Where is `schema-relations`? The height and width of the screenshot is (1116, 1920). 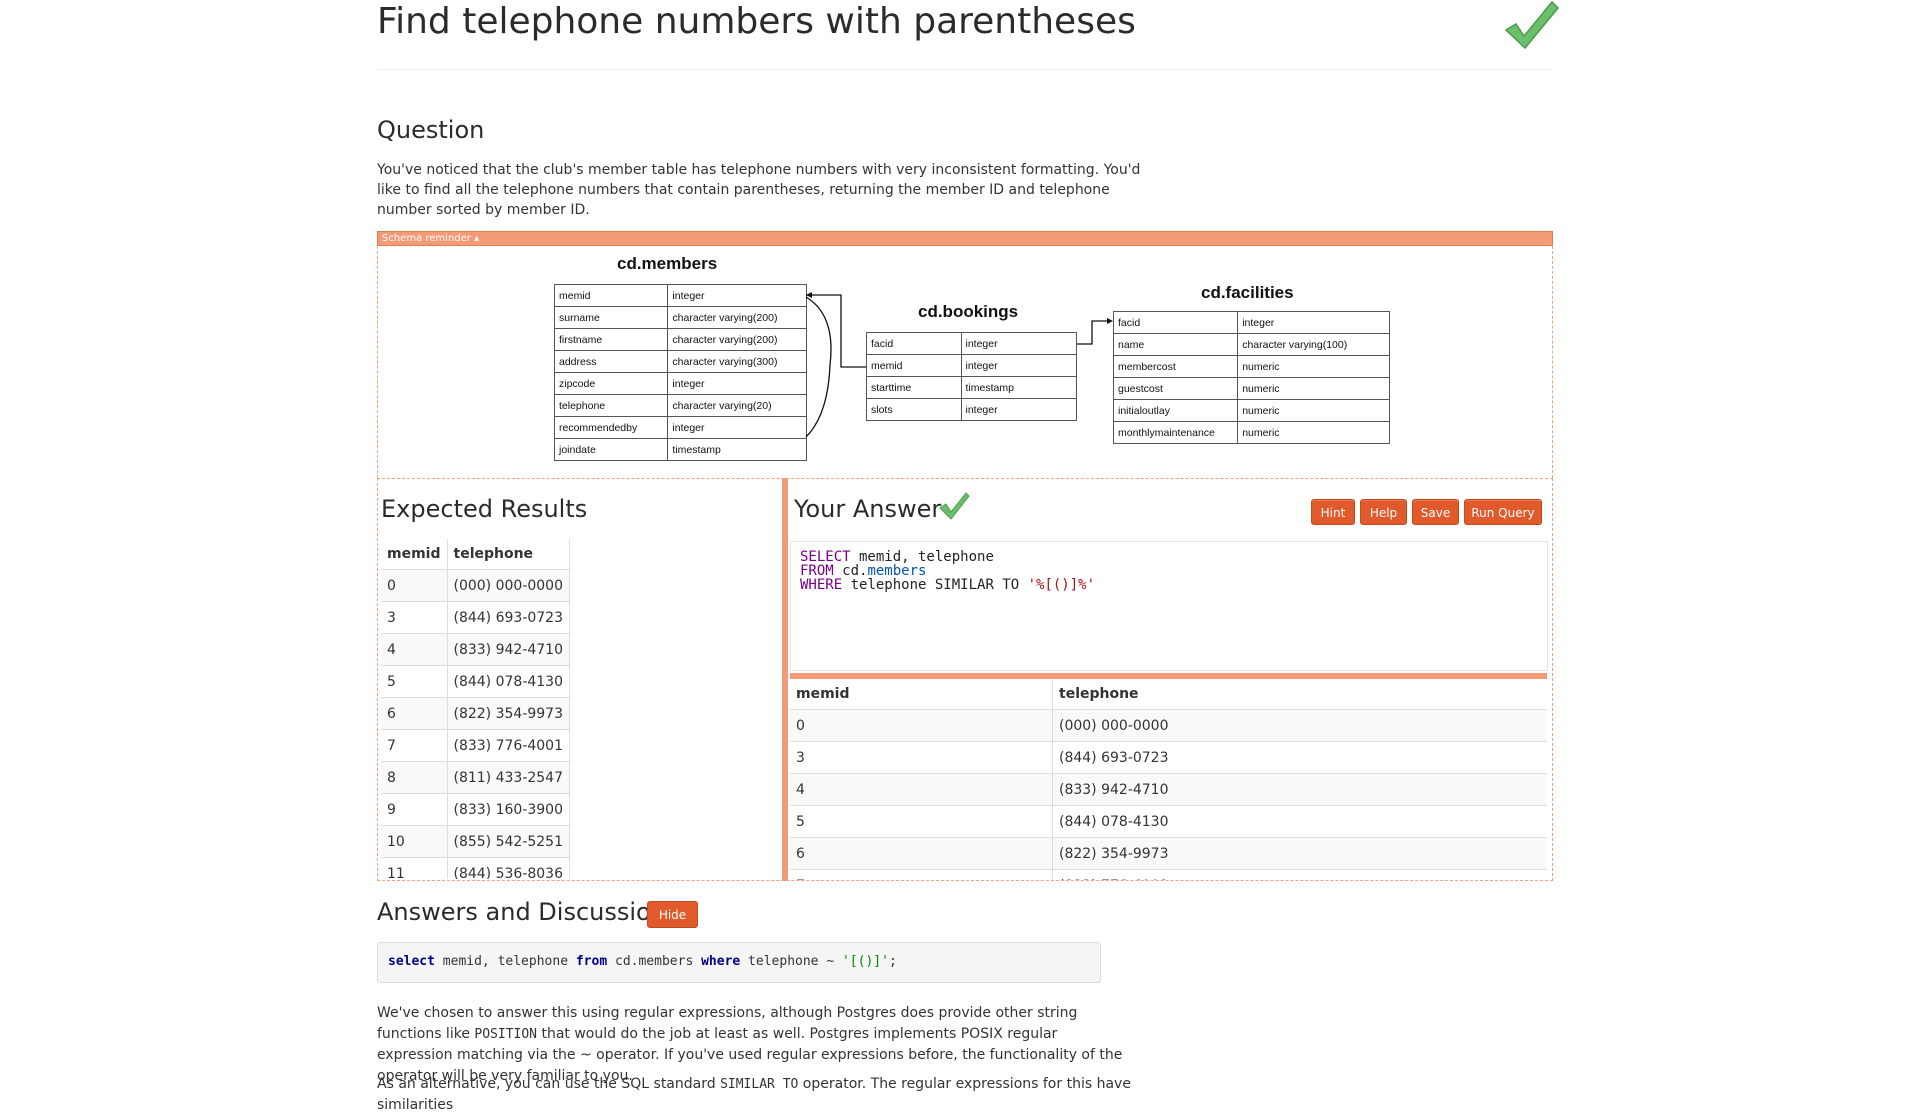
schema-relations is located at coordinates (959, 365).